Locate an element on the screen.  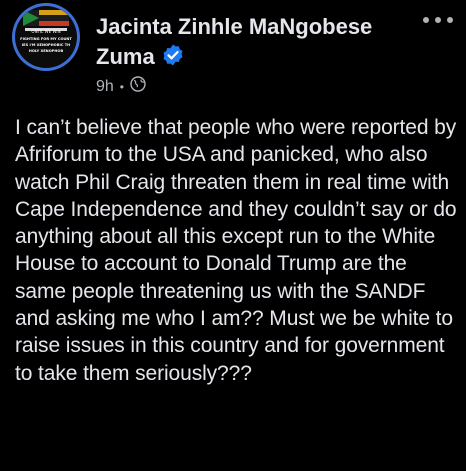
author-name: Jacinta Zinhle MaNgobese Zuma is located at coordinates (234, 41).